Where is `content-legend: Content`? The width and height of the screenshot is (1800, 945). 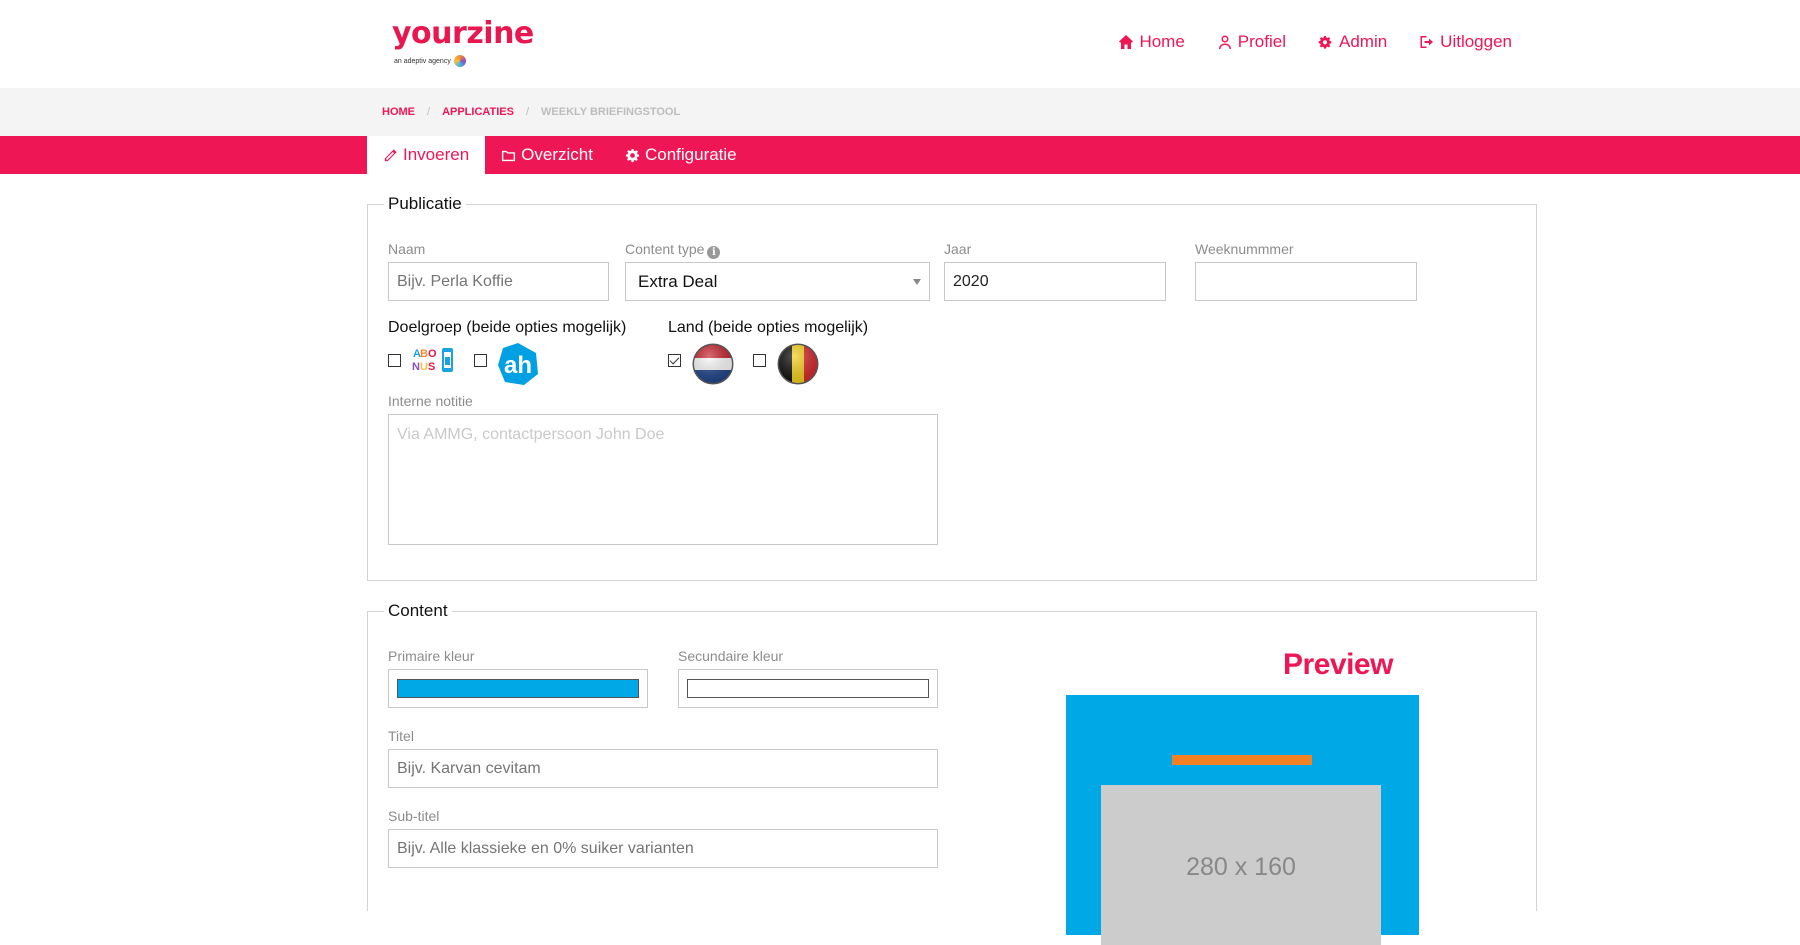 content-legend: Content is located at coordinates (418, 611).